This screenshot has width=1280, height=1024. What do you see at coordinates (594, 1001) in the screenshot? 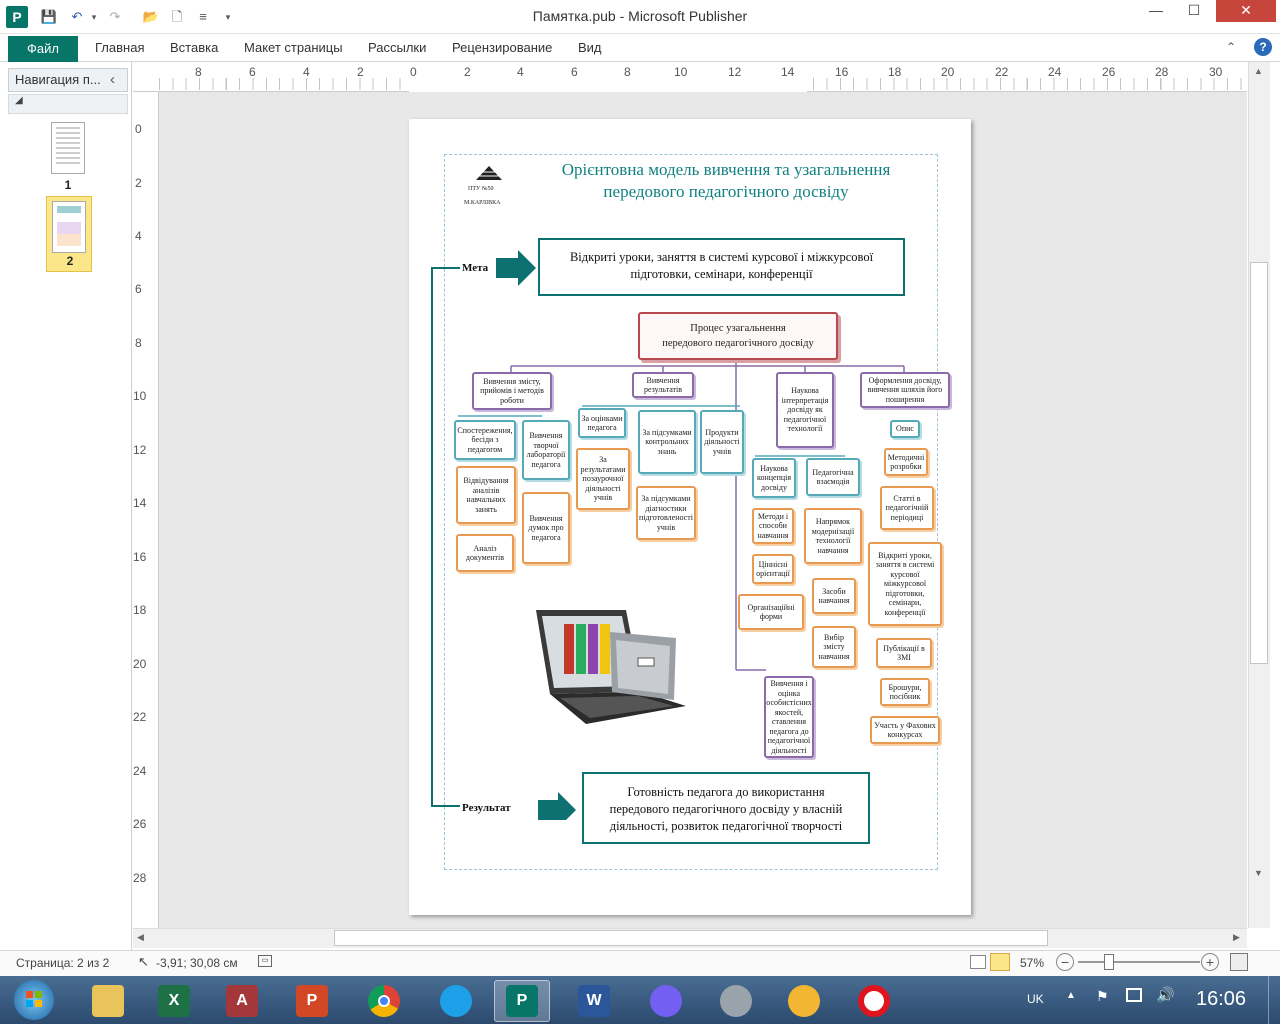
I see `taskbar-word: W` at bounding box center [594, 1001].